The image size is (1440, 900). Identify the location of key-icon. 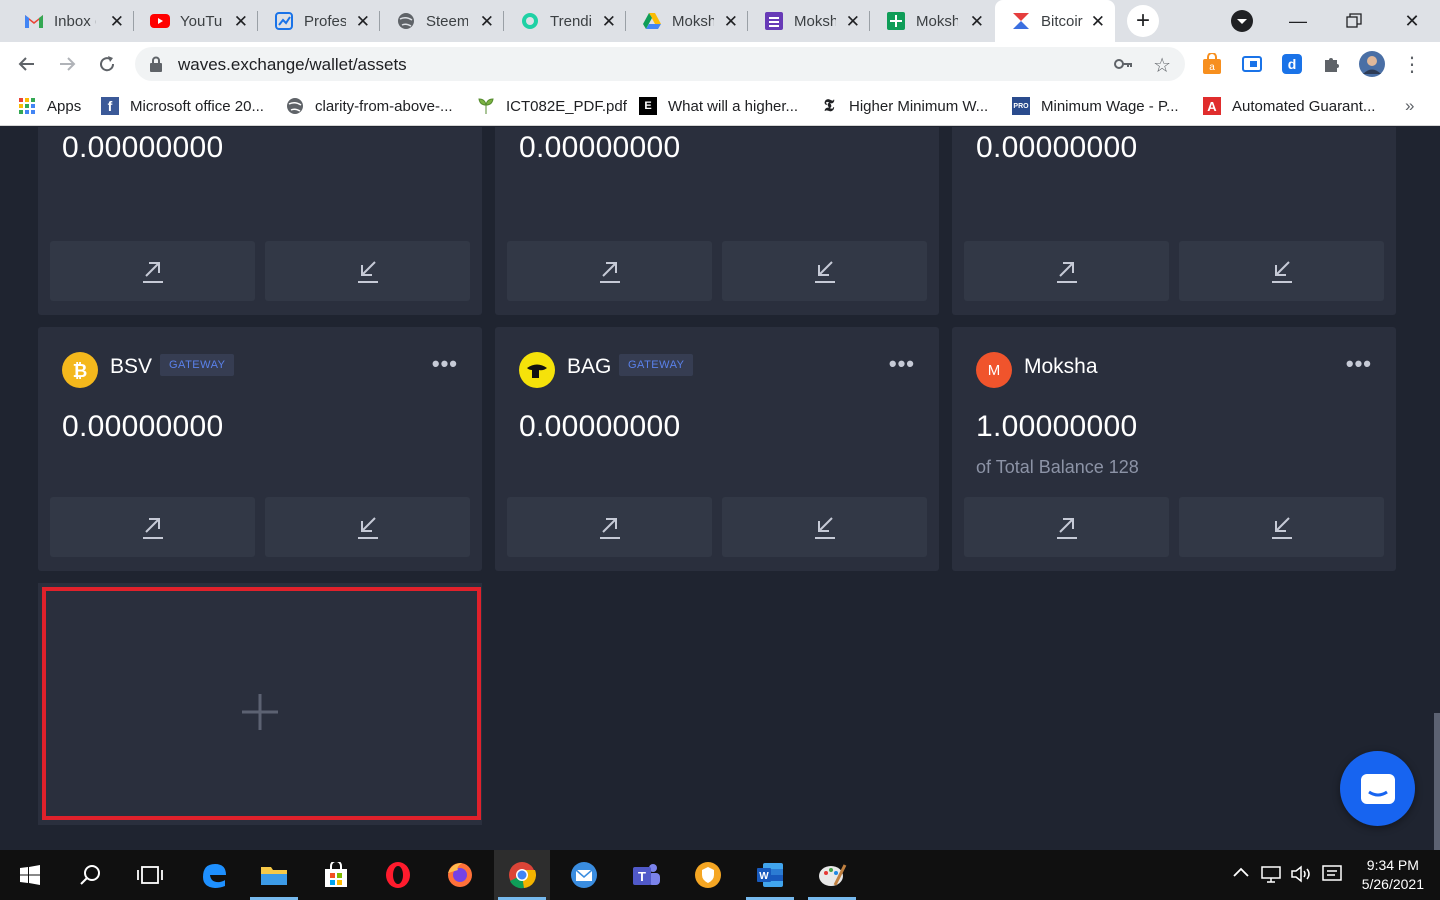
(1123, 64).